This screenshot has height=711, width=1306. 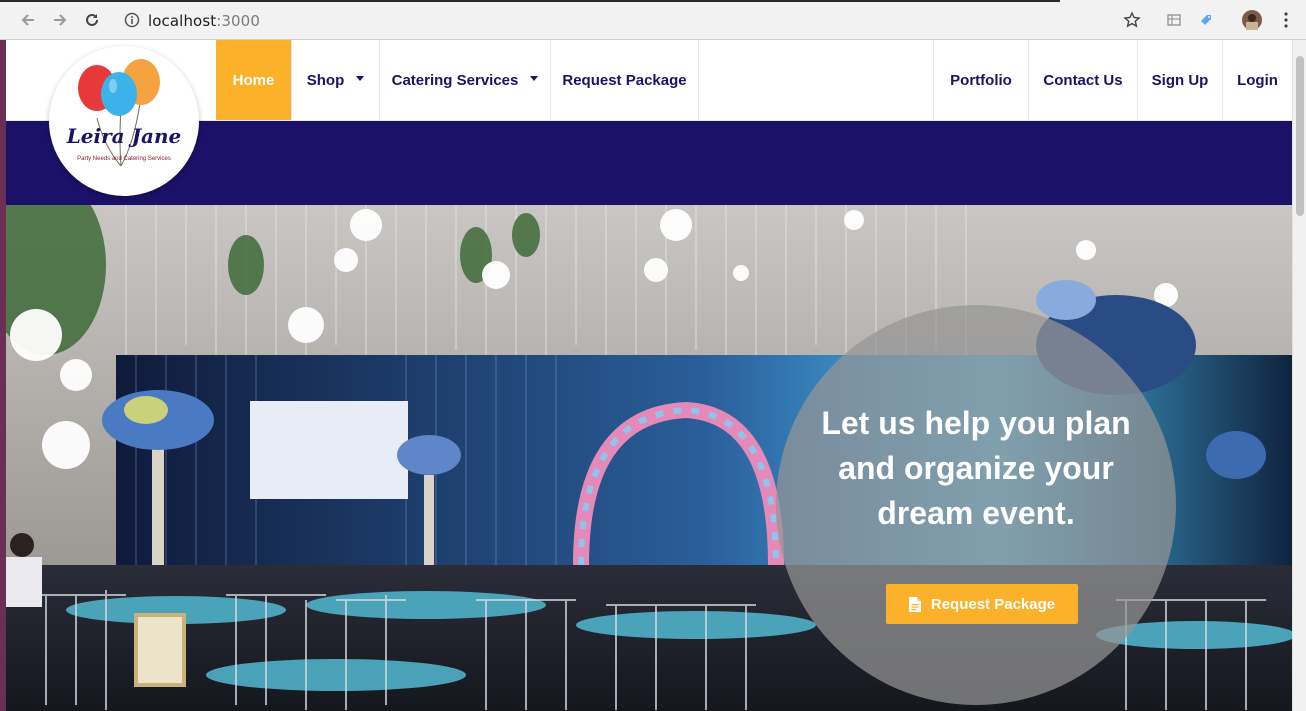 I want to click on logo-wordmark: Leira Jane, so click(x=124, y=136).